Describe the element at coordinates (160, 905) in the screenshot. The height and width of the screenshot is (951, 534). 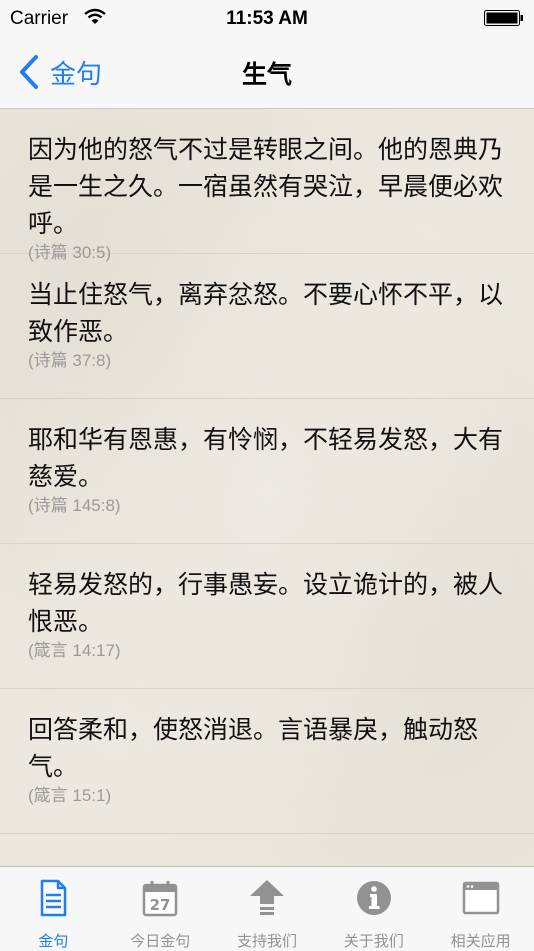
I see `calendar-day-number: 27` at that location.